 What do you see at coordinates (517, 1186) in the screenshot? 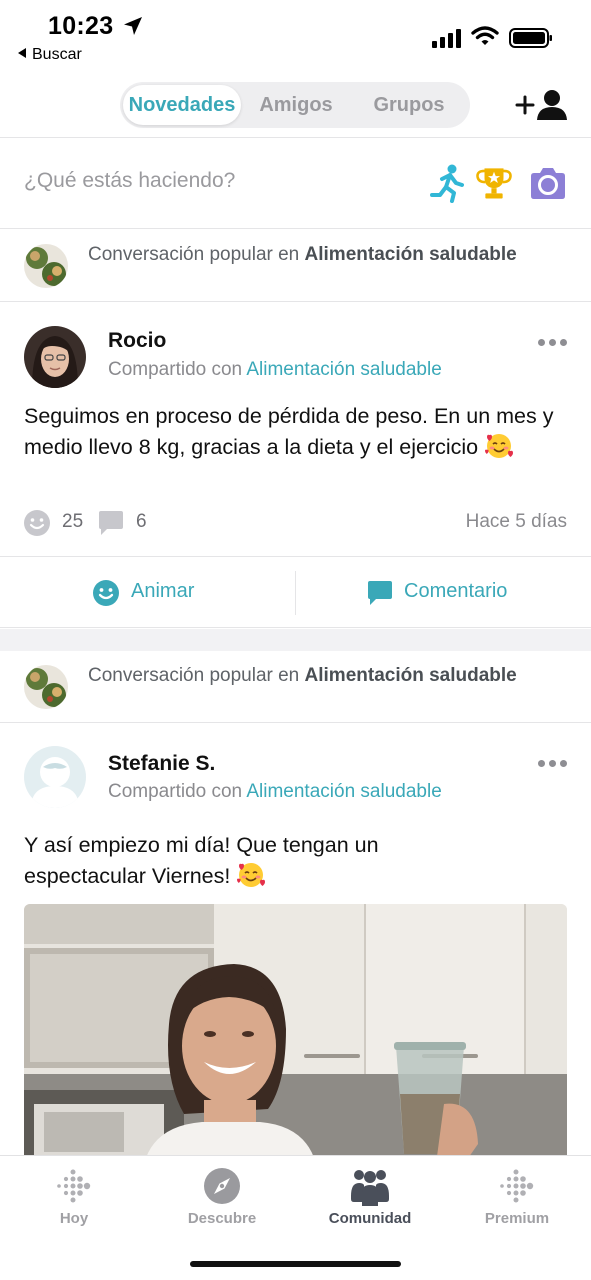
I see `premium-dots-icon` at bounding box center [517, 1186].